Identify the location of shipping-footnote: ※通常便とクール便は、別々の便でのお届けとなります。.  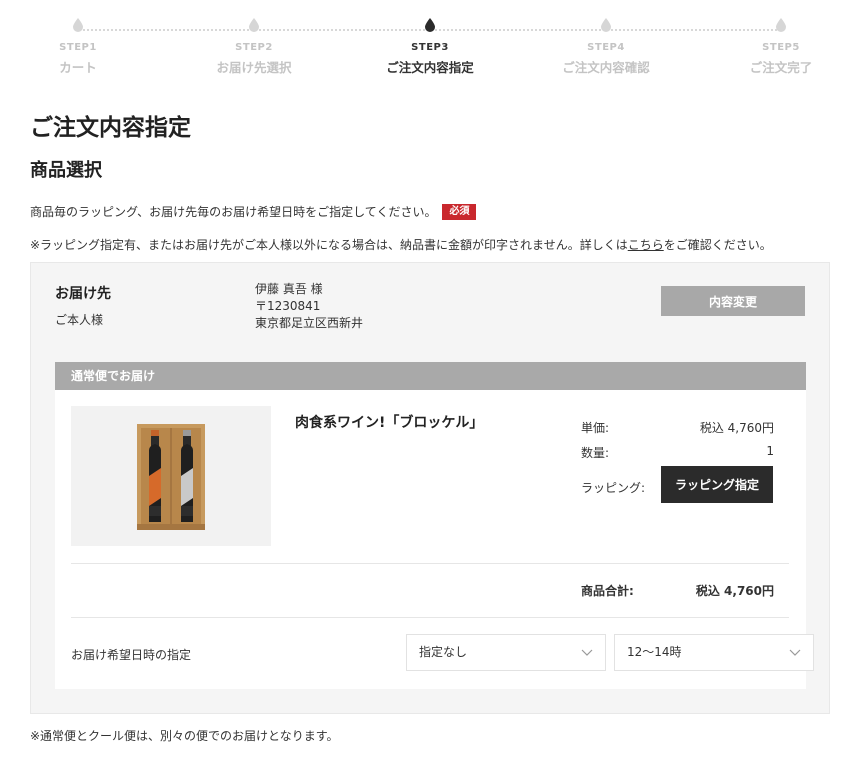
(184, 736).